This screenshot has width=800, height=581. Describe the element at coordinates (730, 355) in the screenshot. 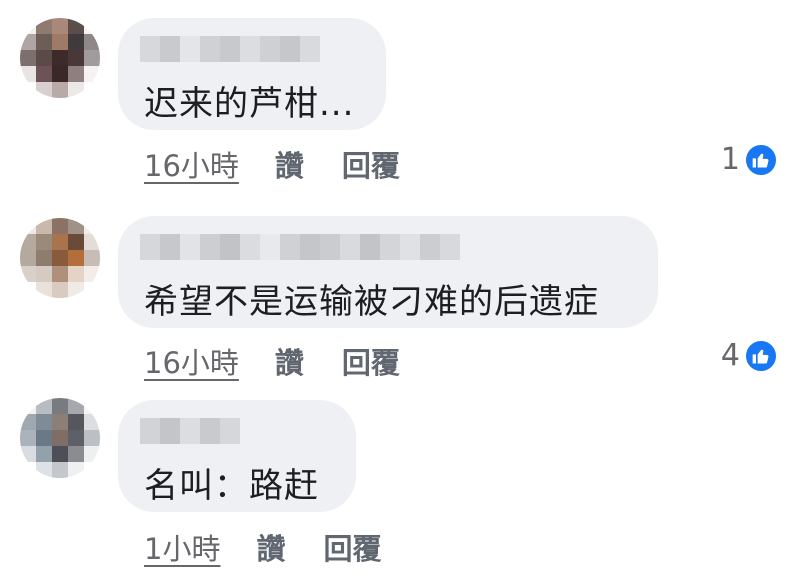

I see `reaction-count-value: 4` at that location.